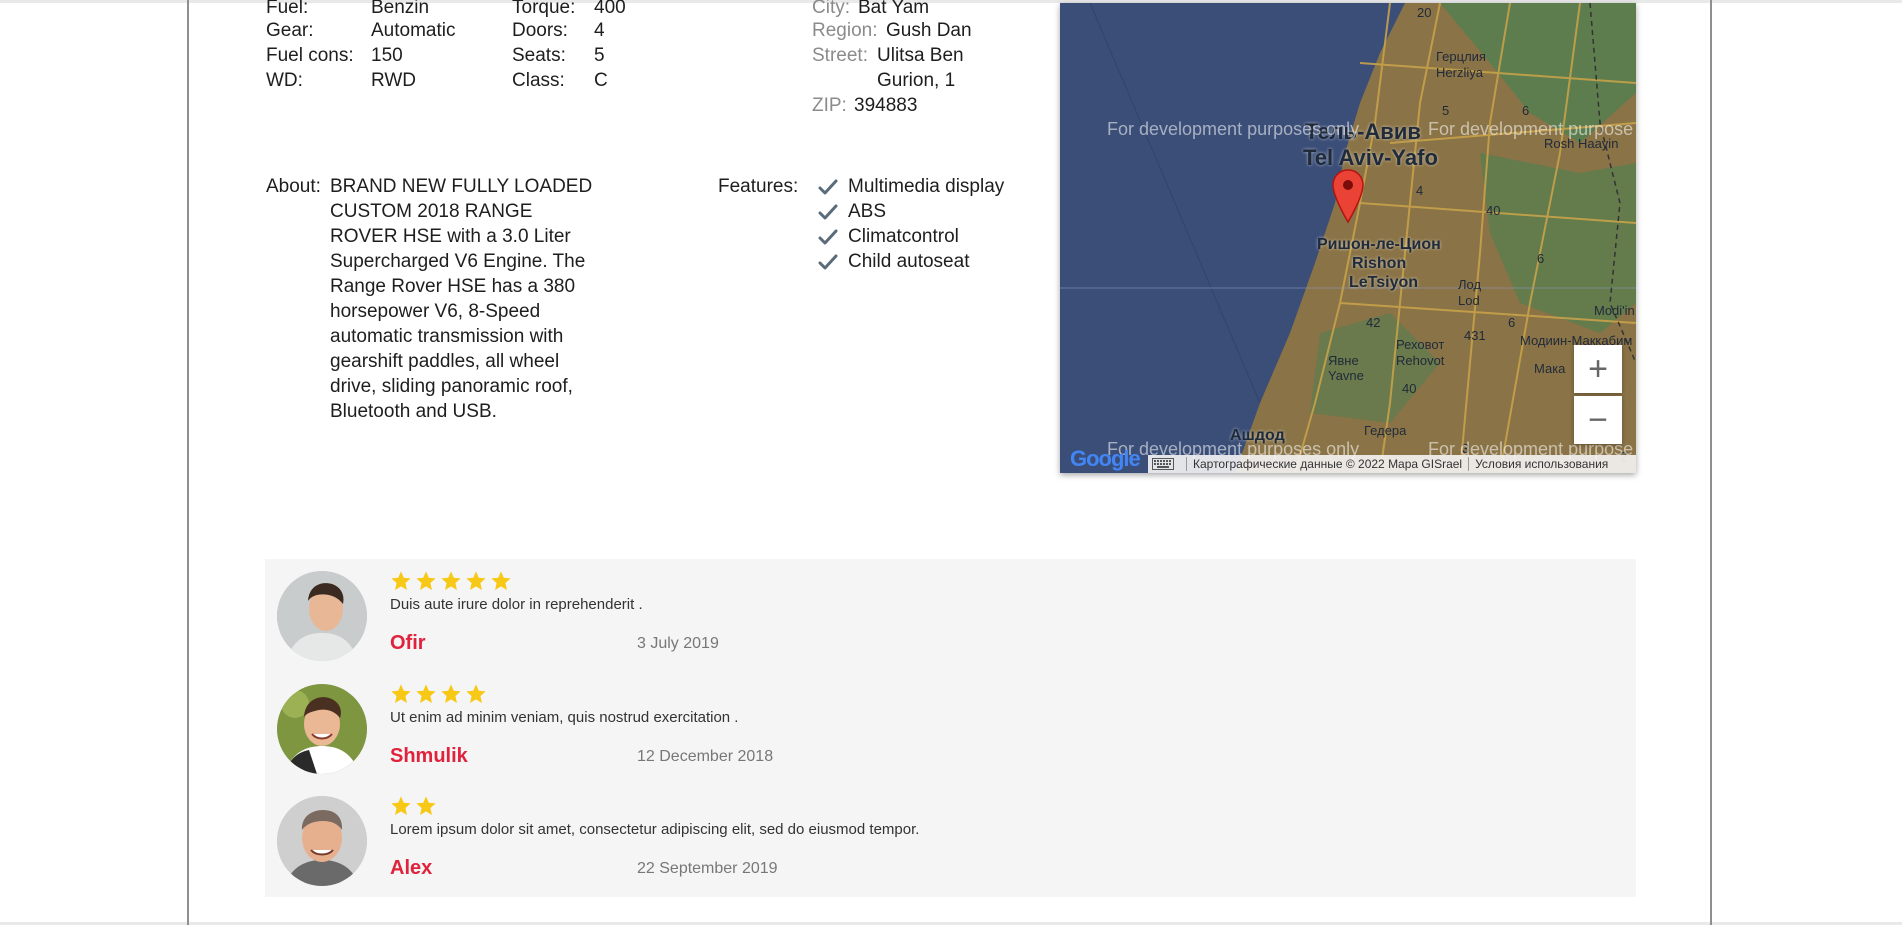 Image resolution: width=1902 pixels, height=925 pixels. Describe the element at coordinates (926, 186) in the screenshot. I see `feature-label: Multimedia display` at that location.